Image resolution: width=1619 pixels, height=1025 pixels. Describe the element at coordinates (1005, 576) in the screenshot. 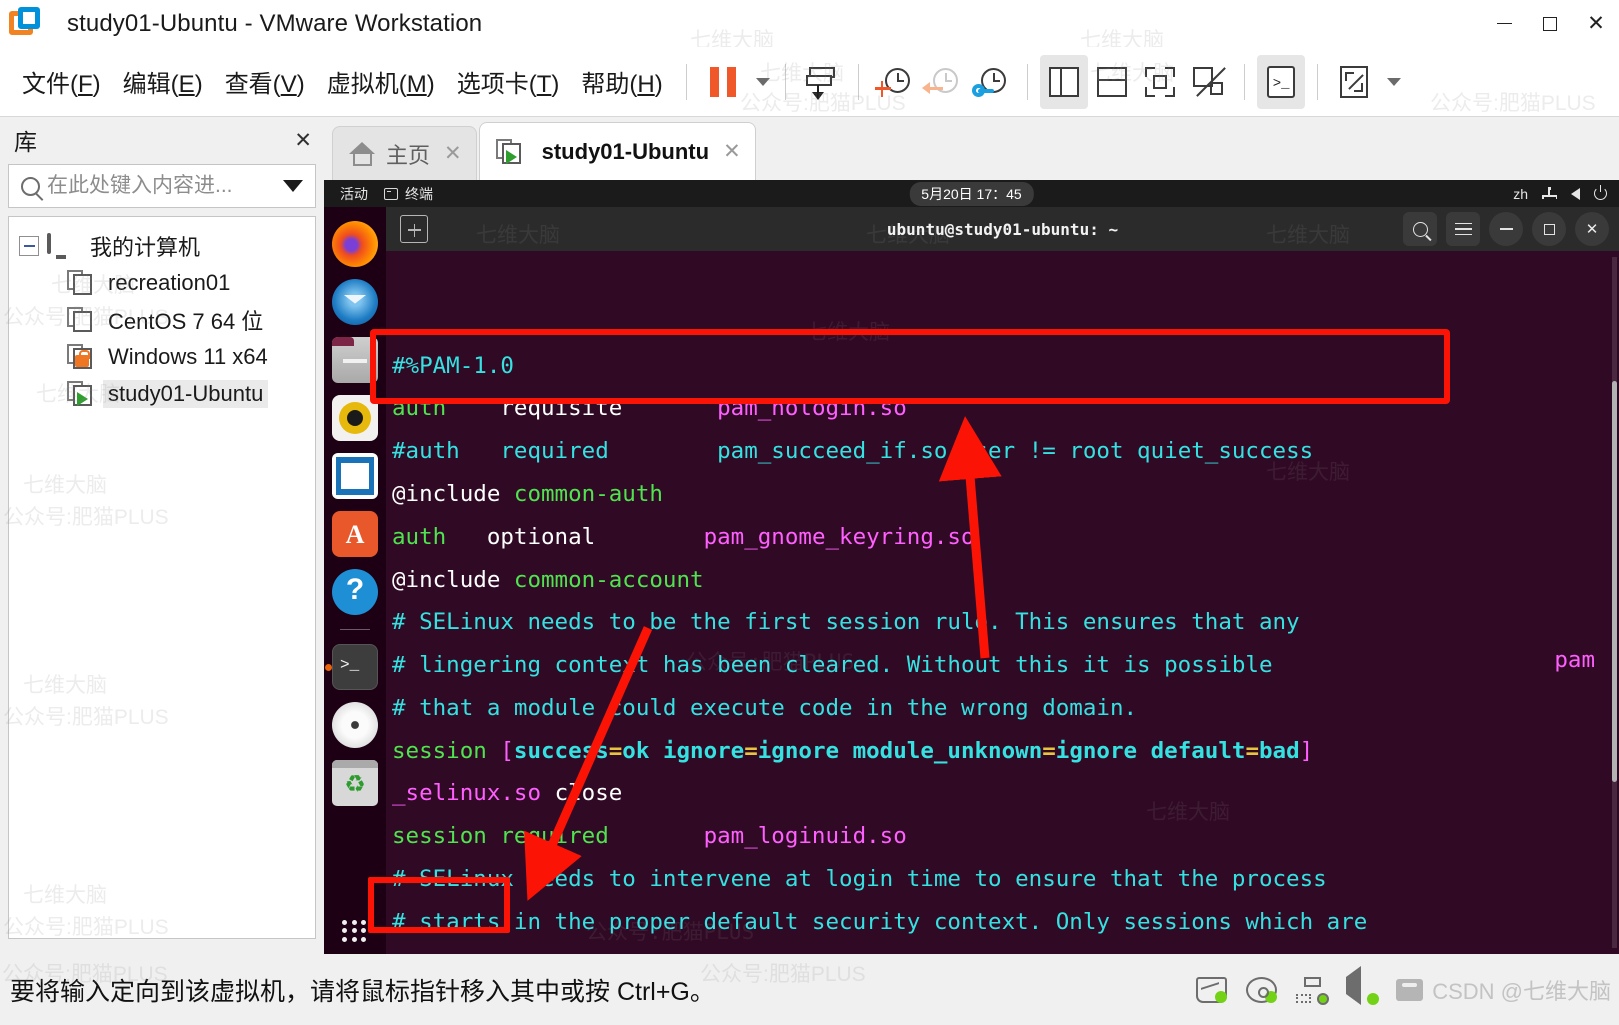

I see `terminal-line: @include common-account` at that location.